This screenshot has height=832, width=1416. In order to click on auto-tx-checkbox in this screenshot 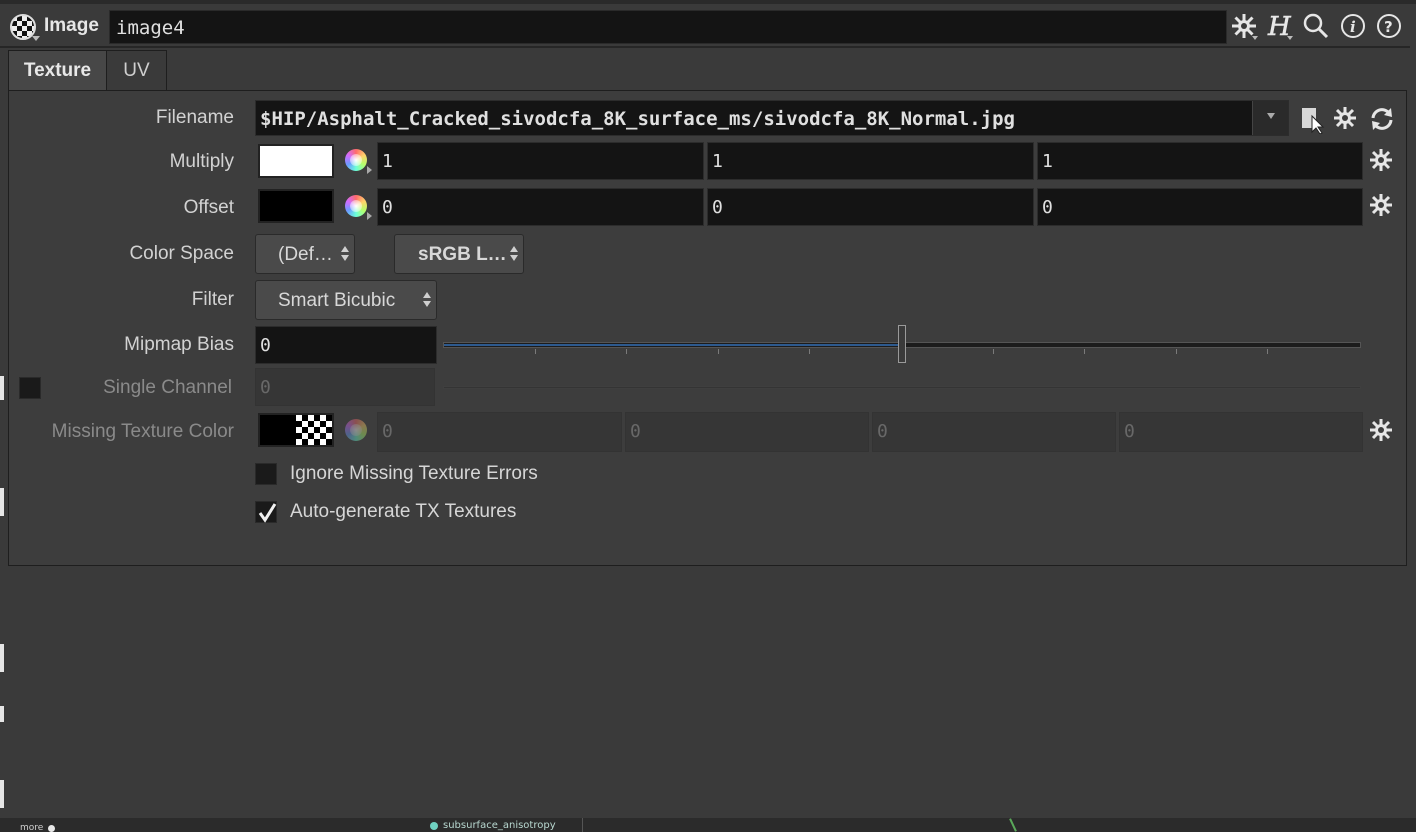, I will do `click(266, 512)`.